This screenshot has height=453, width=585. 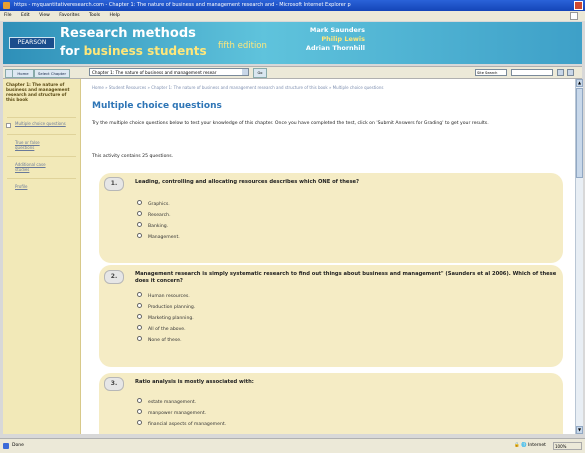 What do you see at coordinates (579, 83) in the screenshot?
I see `scroll-up-icon: ▲` at bounding box center [579, 83].